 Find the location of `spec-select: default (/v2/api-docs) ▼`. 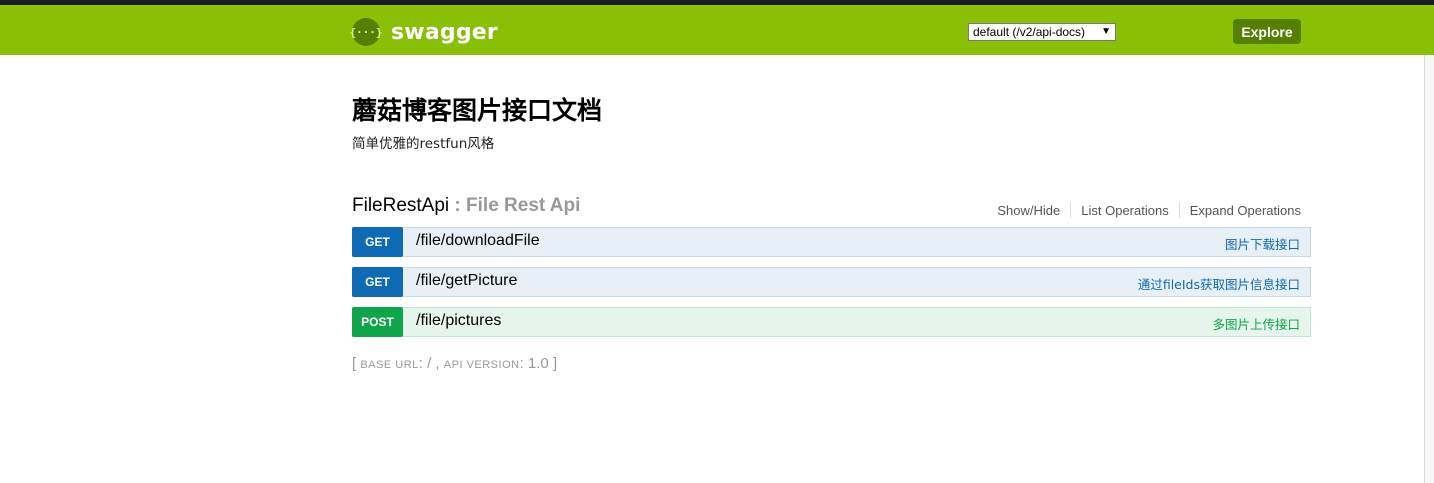

spec-select: default (/v2/api-docs) ▼ is located at coordinates (1042, 32).